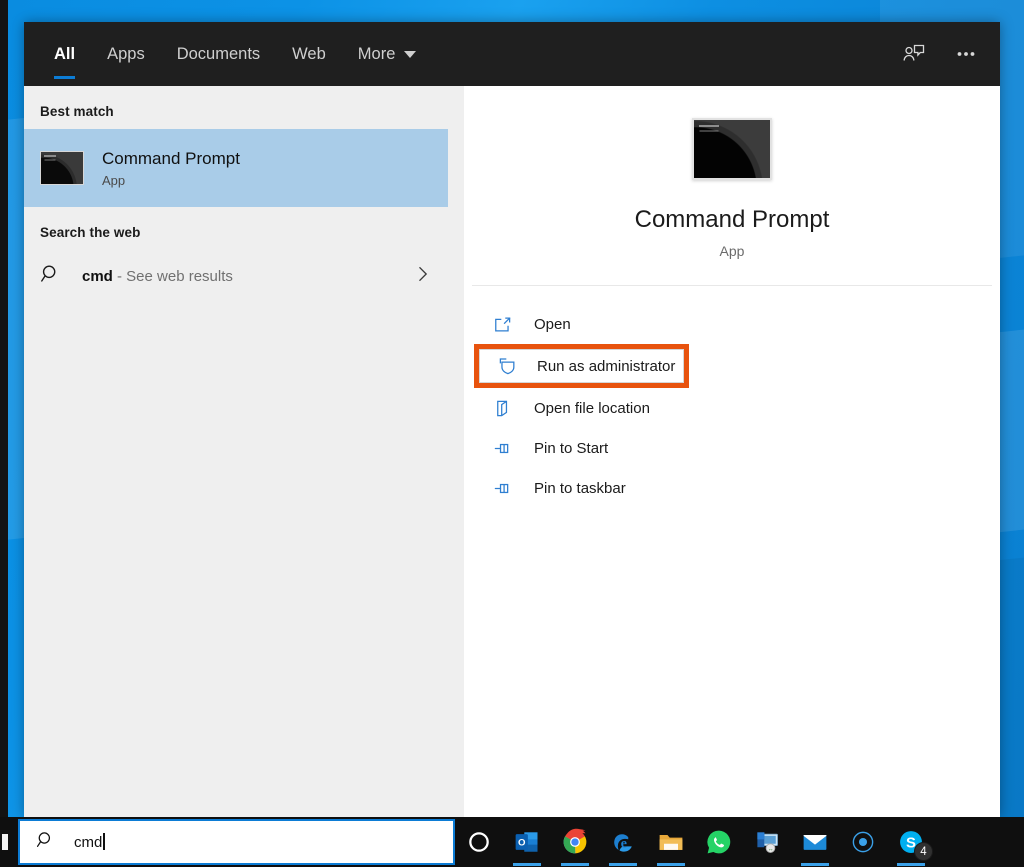  Describe the element at coordinates (502, 408) in the screenshot. I see `folder-page-icon` at that location.